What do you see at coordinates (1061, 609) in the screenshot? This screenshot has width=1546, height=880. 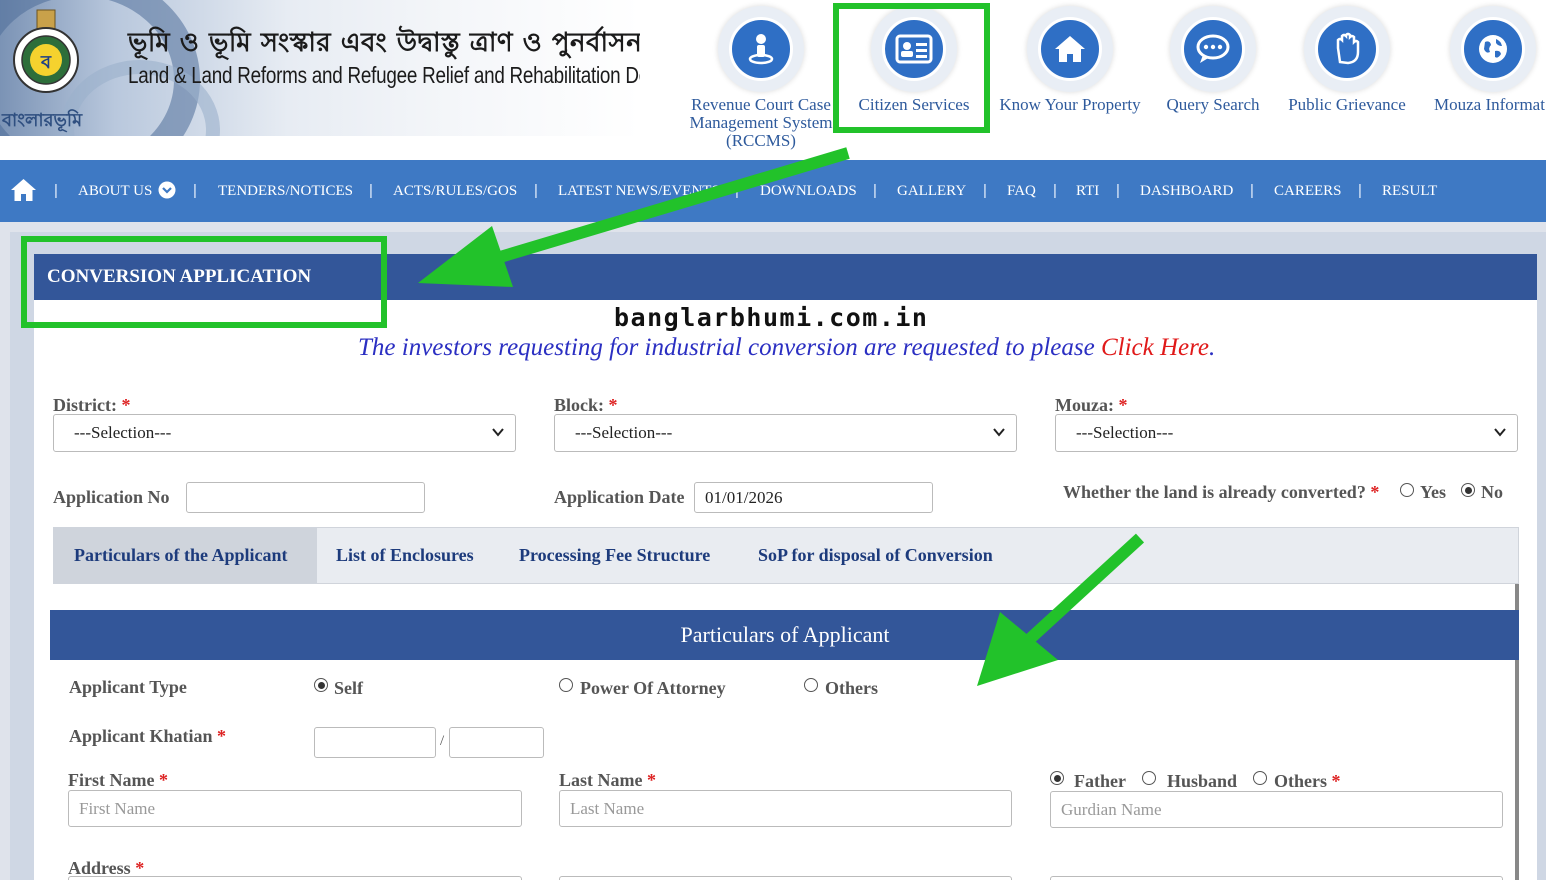 I see `arrow-to-applicant-section` at bounding box center [1061, 609].